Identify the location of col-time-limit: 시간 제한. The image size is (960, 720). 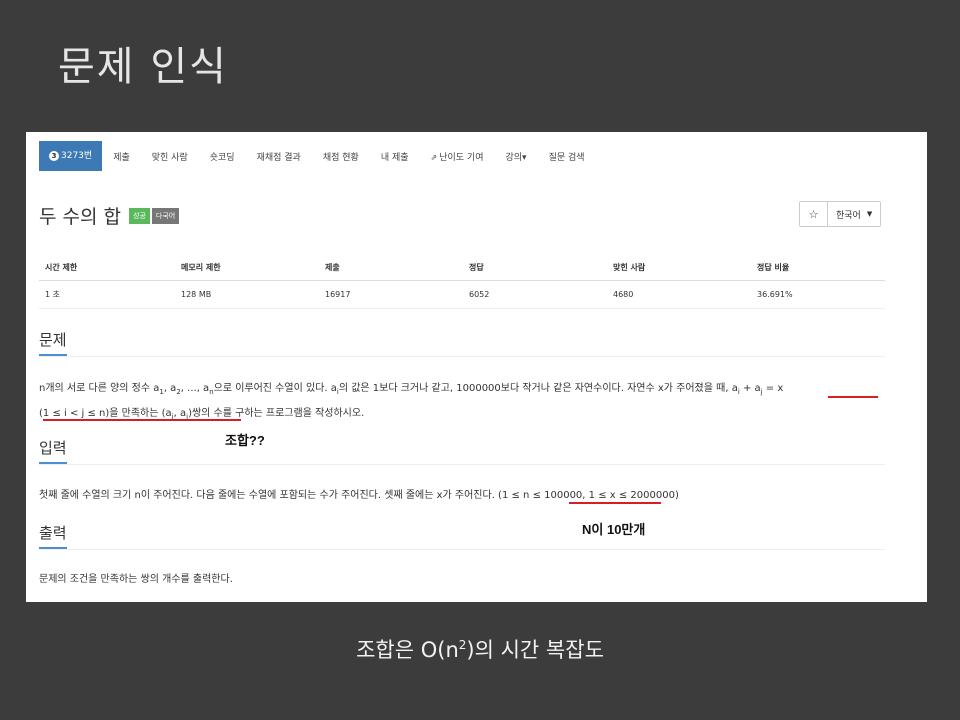
(107, 268).